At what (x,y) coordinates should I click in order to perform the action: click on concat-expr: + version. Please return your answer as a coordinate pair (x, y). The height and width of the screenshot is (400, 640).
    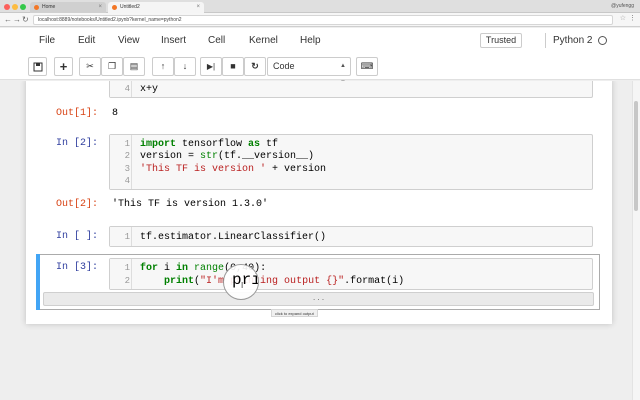
    Looking at the image, I should click on (296, 169).